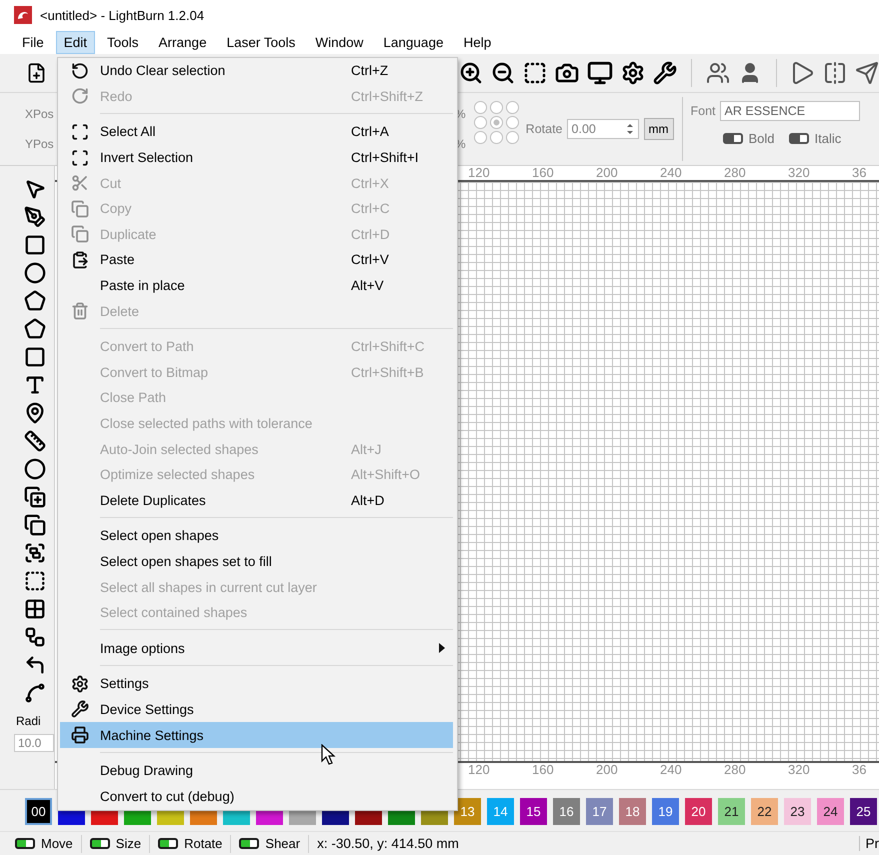 The image size is (879, 855). What do you see at coordinates (567, 73) in the screenshot?
I see `camera-icon` at bounding box center [567, 73].